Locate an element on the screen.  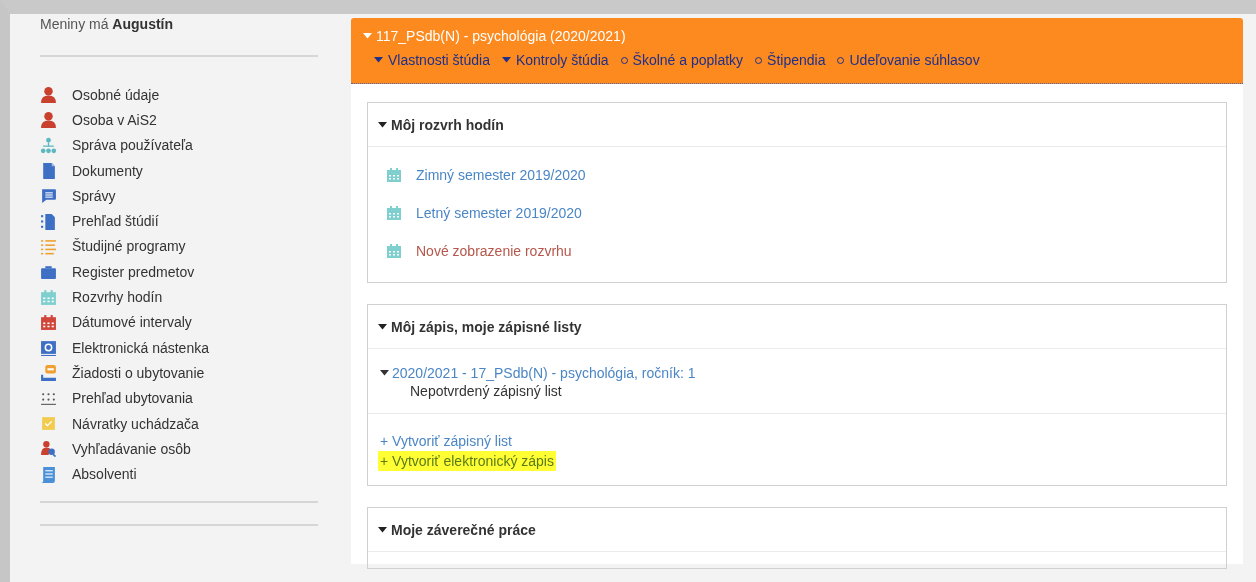
briefcase-icon is located at coordinates (48, 272).